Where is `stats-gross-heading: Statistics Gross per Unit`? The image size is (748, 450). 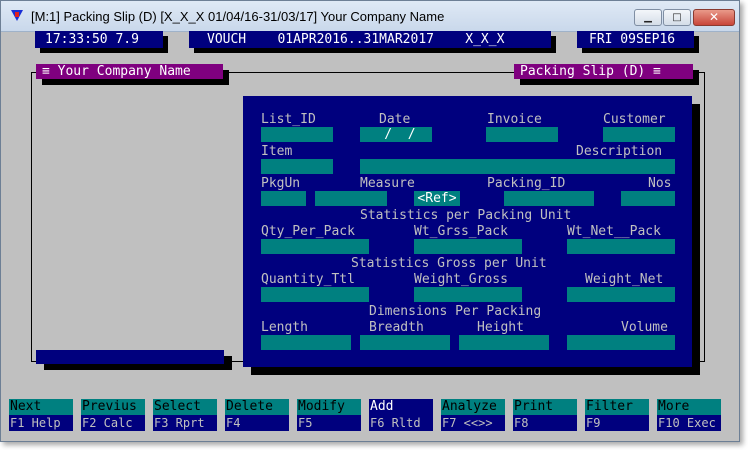
stats-gross-heading: Statistics Gross per Unit is located at coordinates (449, 263).